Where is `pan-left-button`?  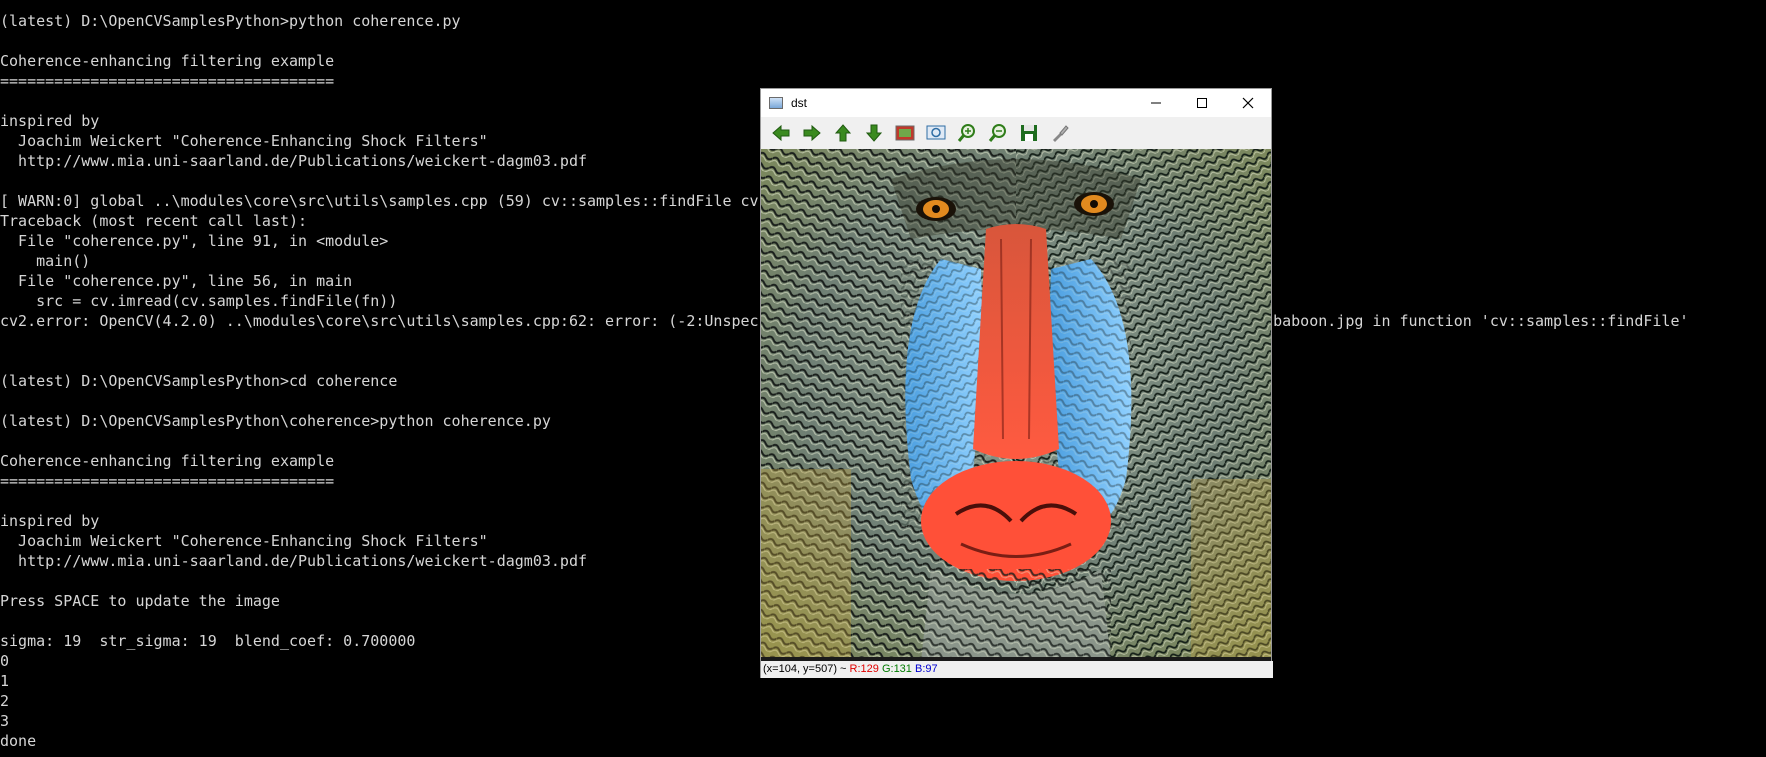
pan-left-button is located at coordinates (780, 133).